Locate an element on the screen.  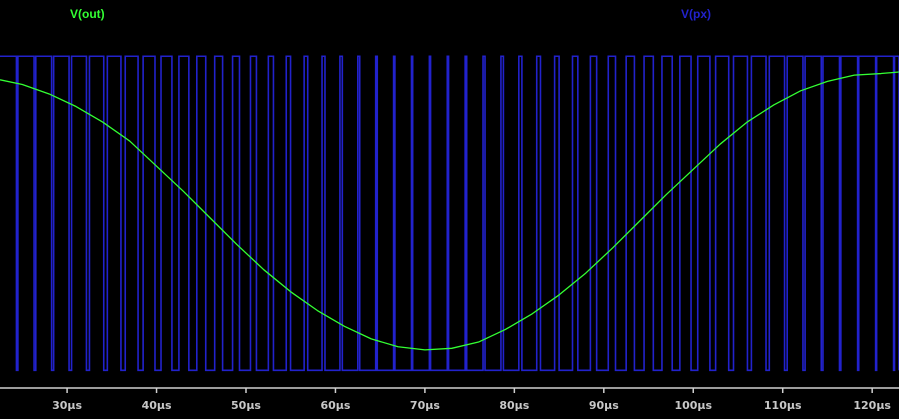
x-tick-label: 50µs is located at coordinates (246, 405).